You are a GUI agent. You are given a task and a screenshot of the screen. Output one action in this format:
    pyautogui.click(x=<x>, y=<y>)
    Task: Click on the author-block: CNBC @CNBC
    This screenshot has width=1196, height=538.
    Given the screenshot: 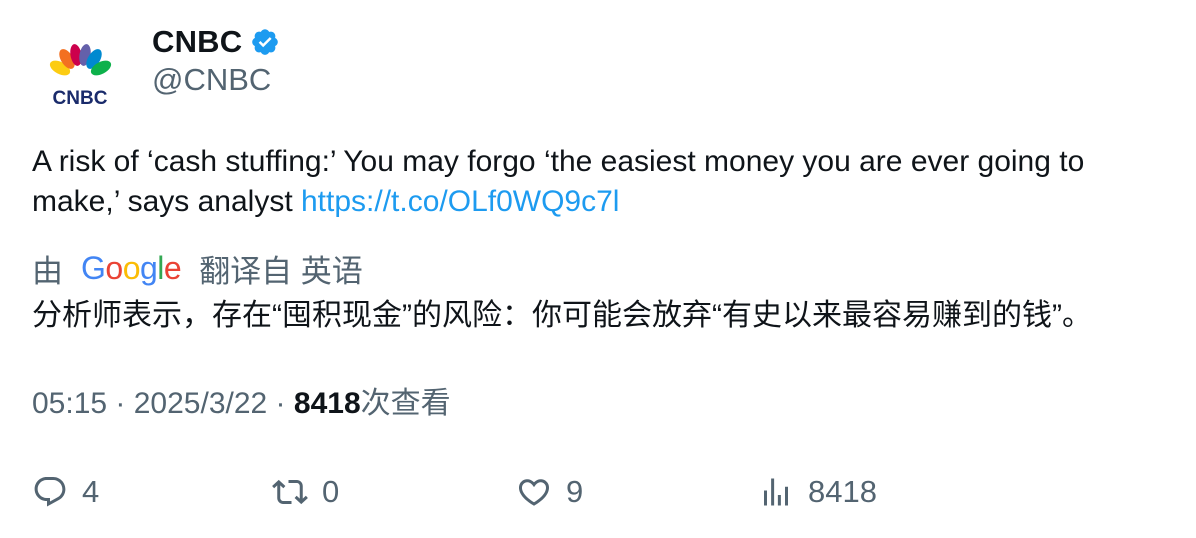 What is the action you would take?
    pyautogui.click(x=216, y=60)
    